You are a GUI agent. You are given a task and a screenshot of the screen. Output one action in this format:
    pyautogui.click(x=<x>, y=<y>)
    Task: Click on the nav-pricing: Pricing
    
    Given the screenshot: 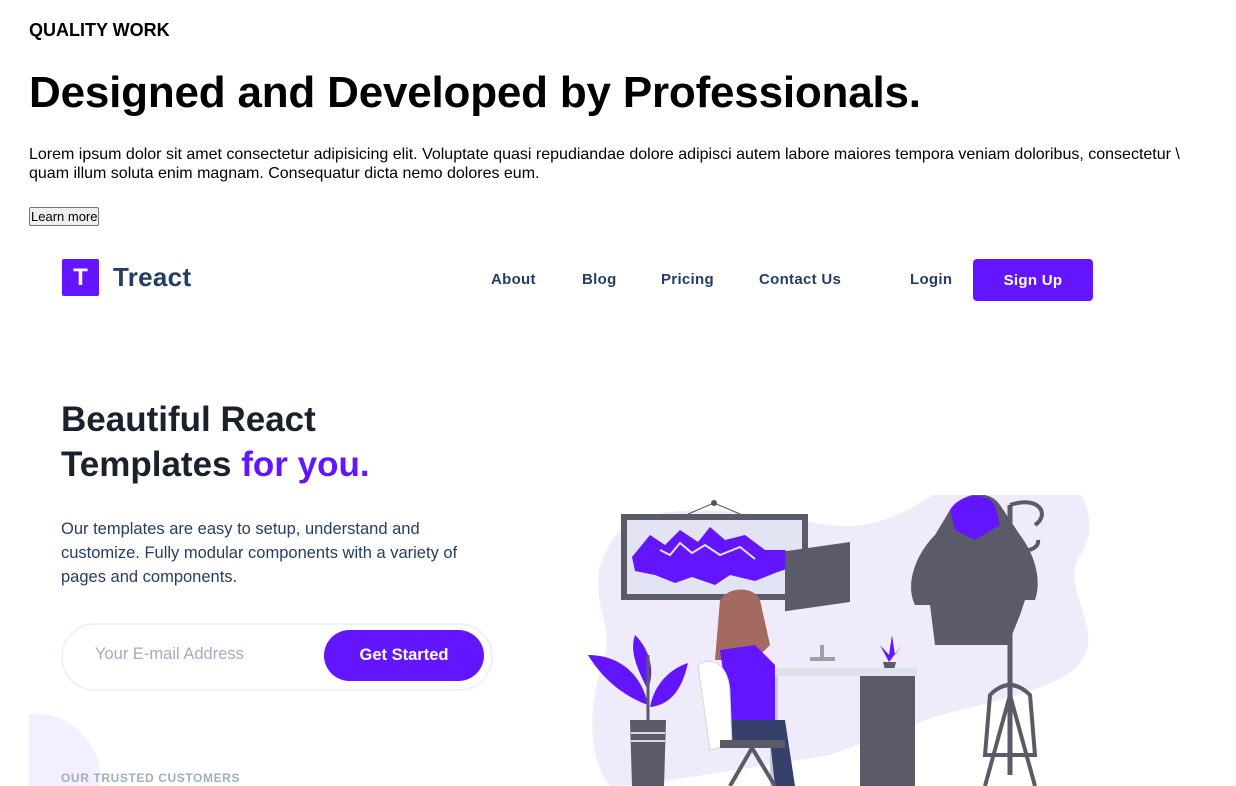 What is the action you would take?
    pyautogui.click(x=687, y=279)
    